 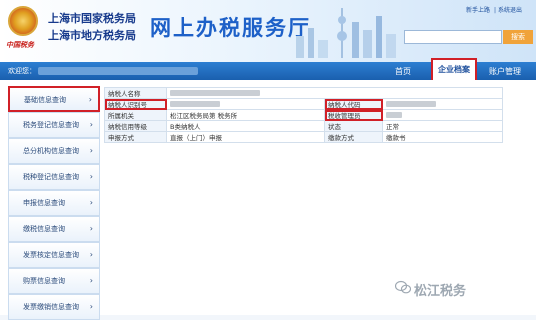 What do you see at coordinates (454, 70) in the screenshot?
I see `nav-enterprise-archive: 企业档案` at bounding box center [454, 70].